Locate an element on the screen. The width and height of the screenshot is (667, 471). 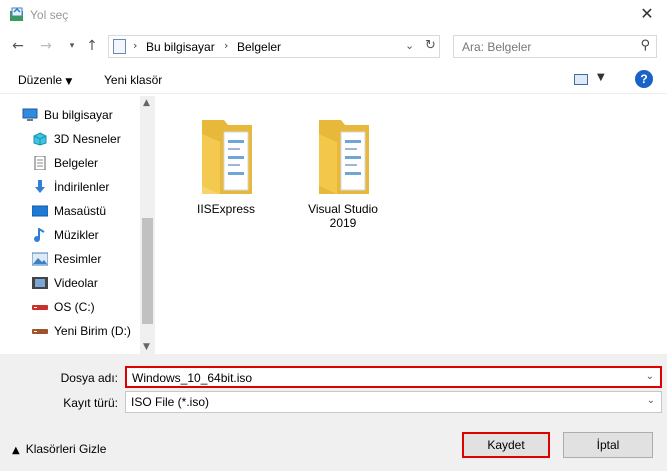
document-icon is located at coordinates (40, 163).